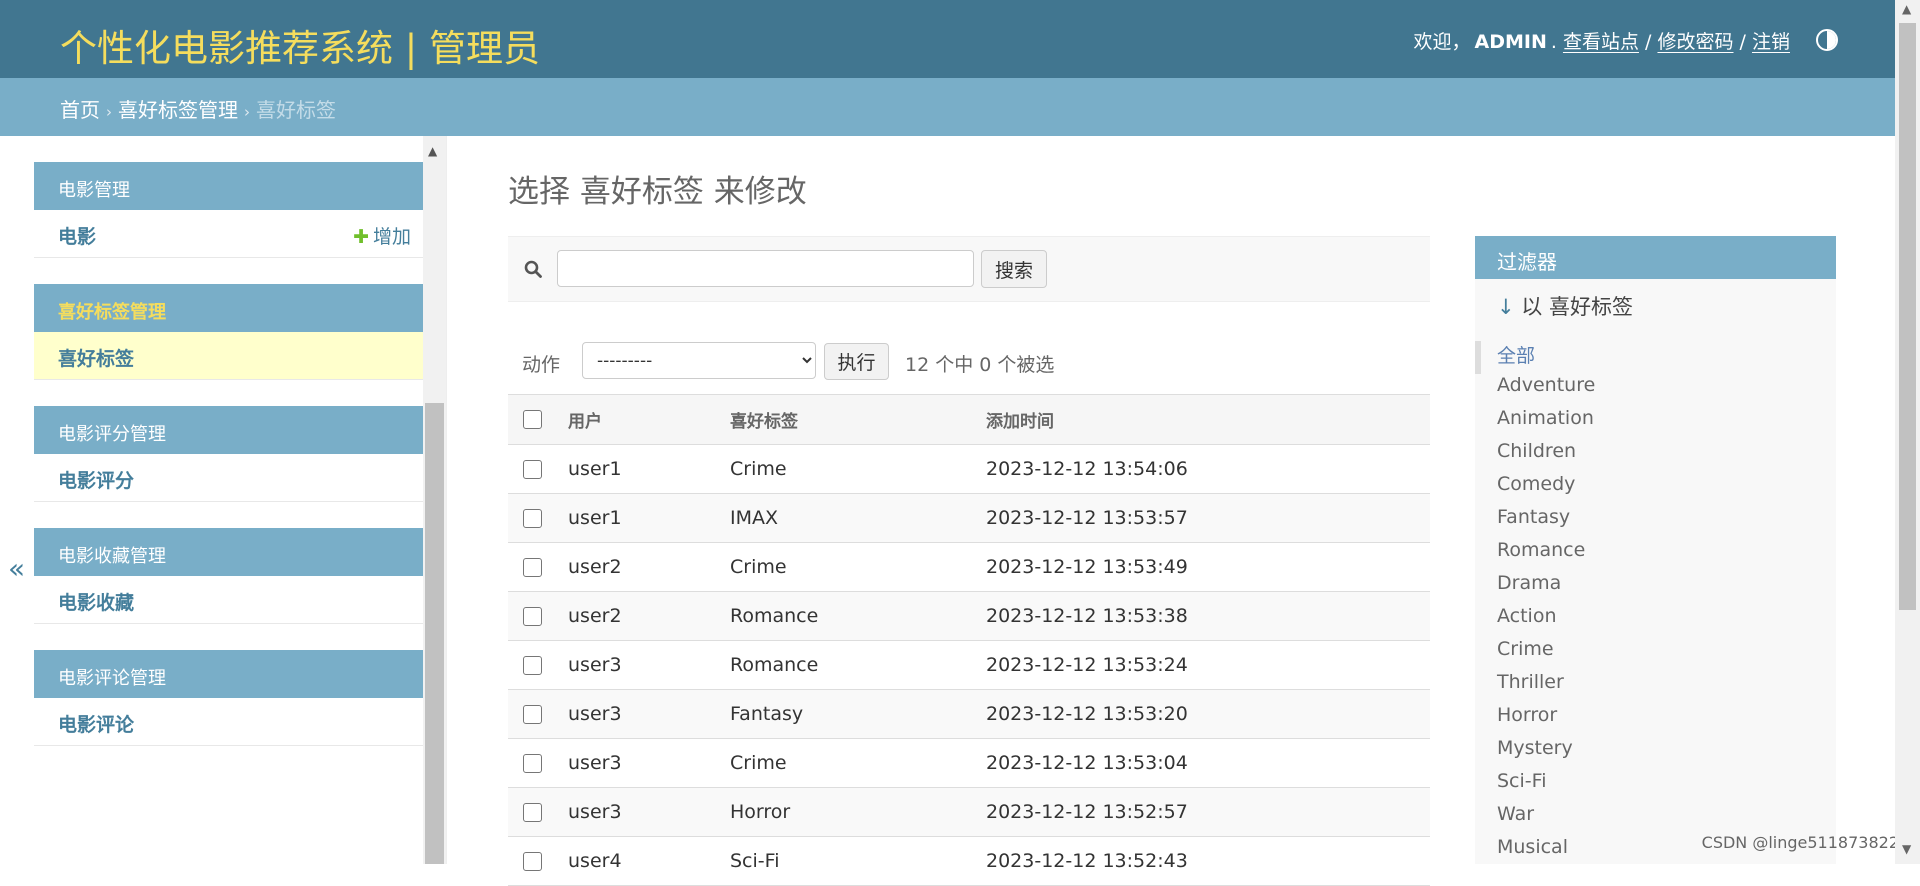  What do you see at coordinates (1655, 555) in the screenshot?
I see `filter-option: Romance` at bounding box center [1655, 555].